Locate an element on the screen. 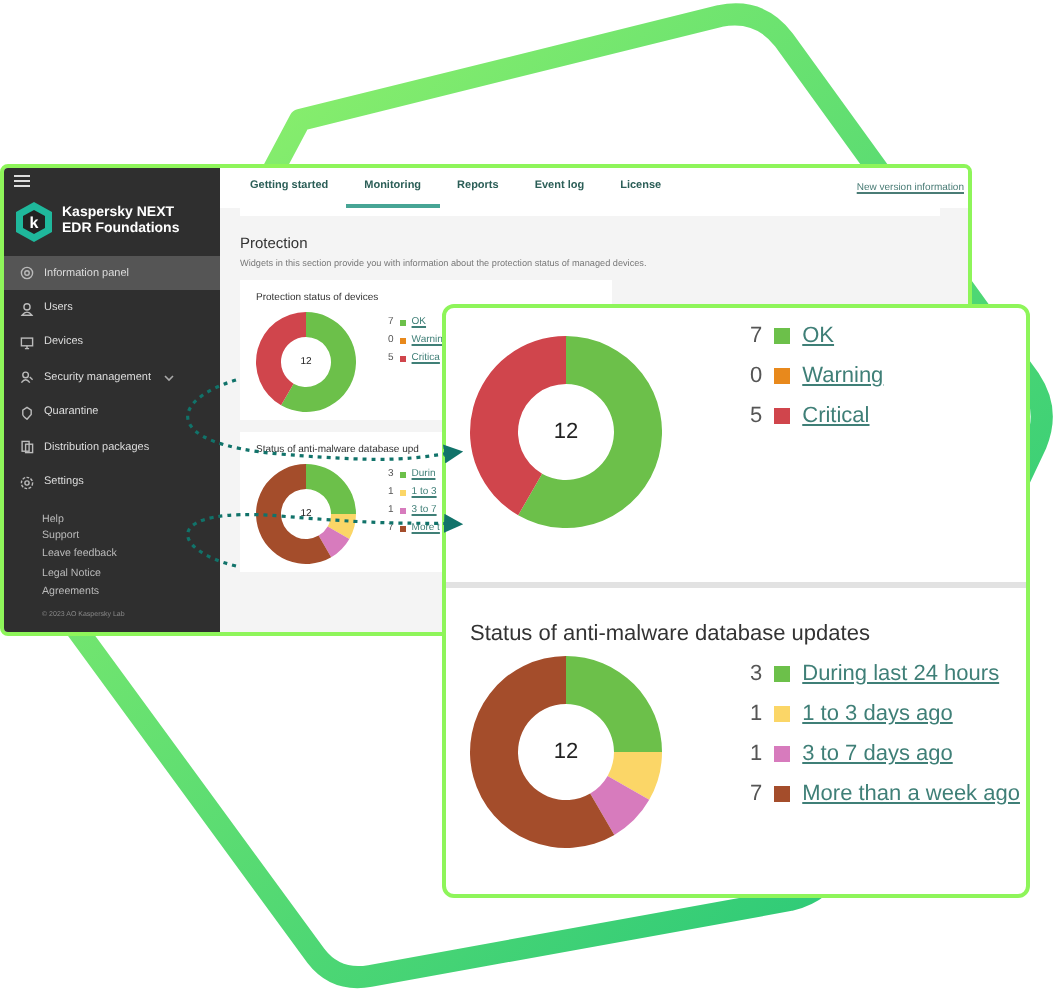 Image resolution: width=1058 pixels, height=1000 pixels. logo-icon: k is located at coordinates (34, 222).